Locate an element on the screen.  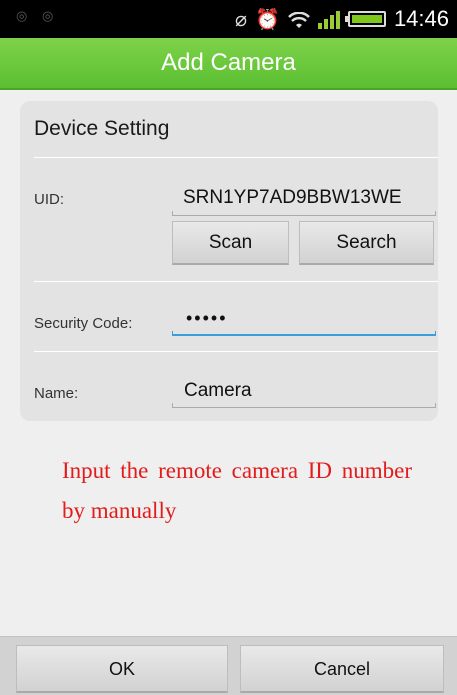
status-bar: ◎ ◎ ⌀ ⏰ 14:46 is located at coordinates (228, 19).